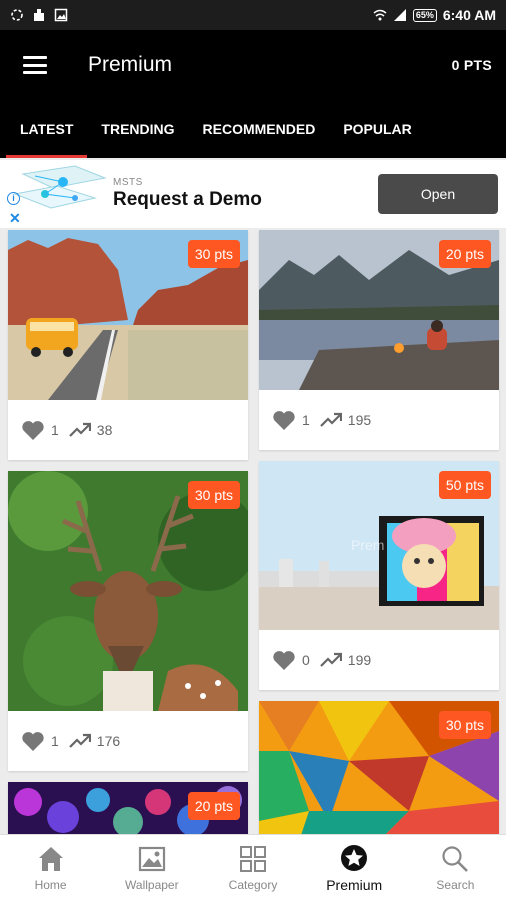 This screenshot has width=506, height=900. I want to click on card-stats: 1 195, so click(379, 420).